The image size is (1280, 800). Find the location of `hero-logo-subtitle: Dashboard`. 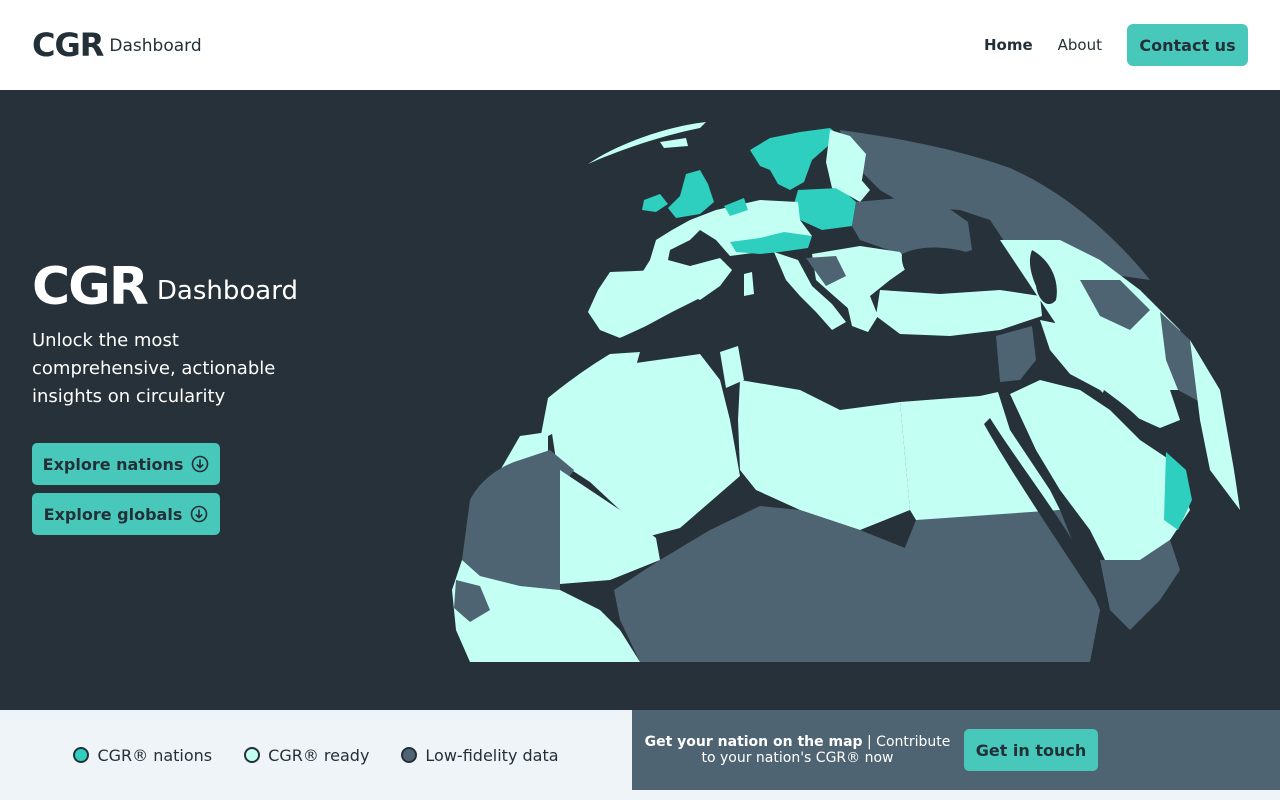

hero-logo-subtitle: Dashboard is located at coordinates (227, 291).